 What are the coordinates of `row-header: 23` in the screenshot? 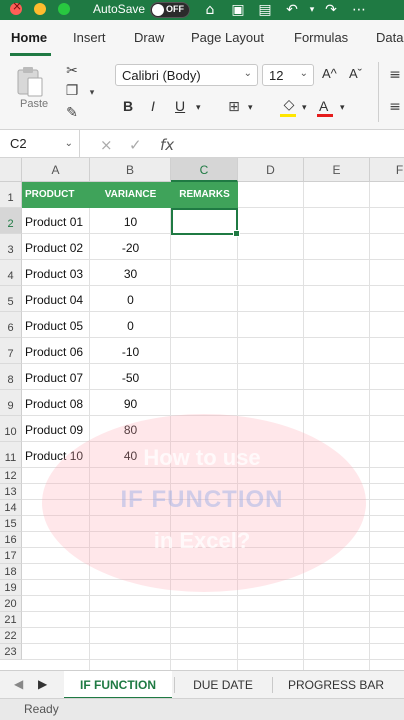 It's located at (11, 652).